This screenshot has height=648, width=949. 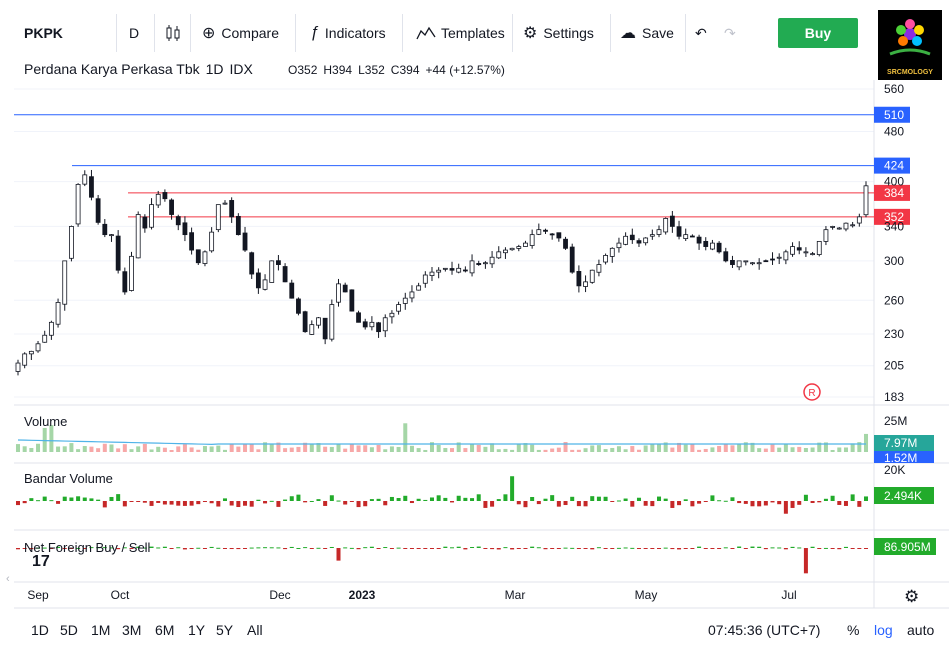 I want to click on replay-marker: R, so click(x=812, y=392).